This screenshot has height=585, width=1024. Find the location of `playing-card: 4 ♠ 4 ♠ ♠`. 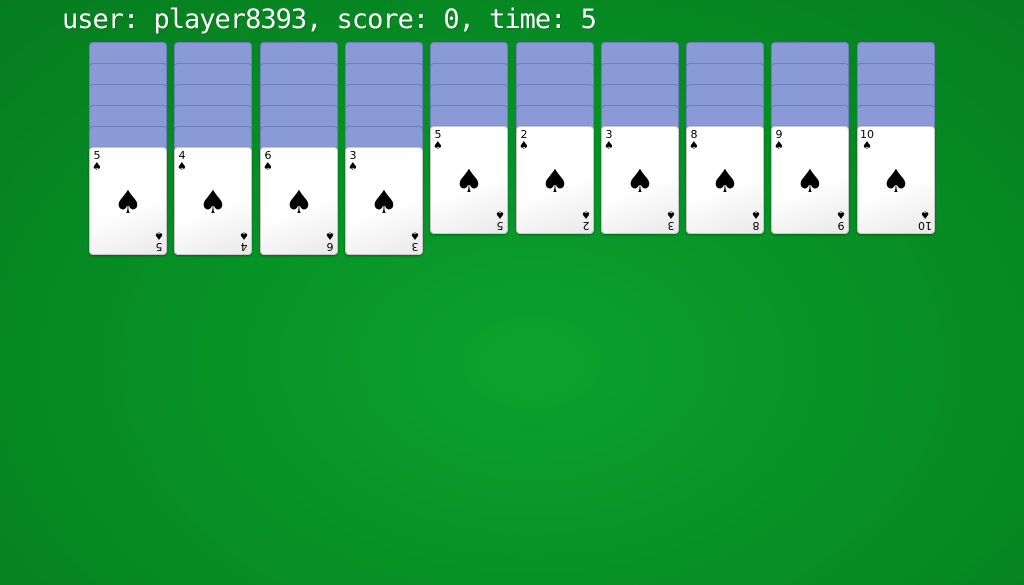

playing-card: 4 ♠ 4 ♠ ♠ is located at coordinates (213, 201).